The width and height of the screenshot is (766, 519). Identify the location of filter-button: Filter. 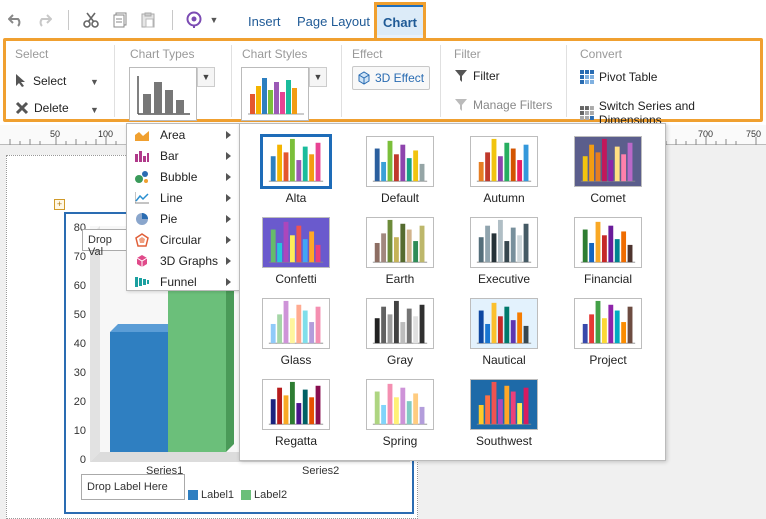
(477, 76).